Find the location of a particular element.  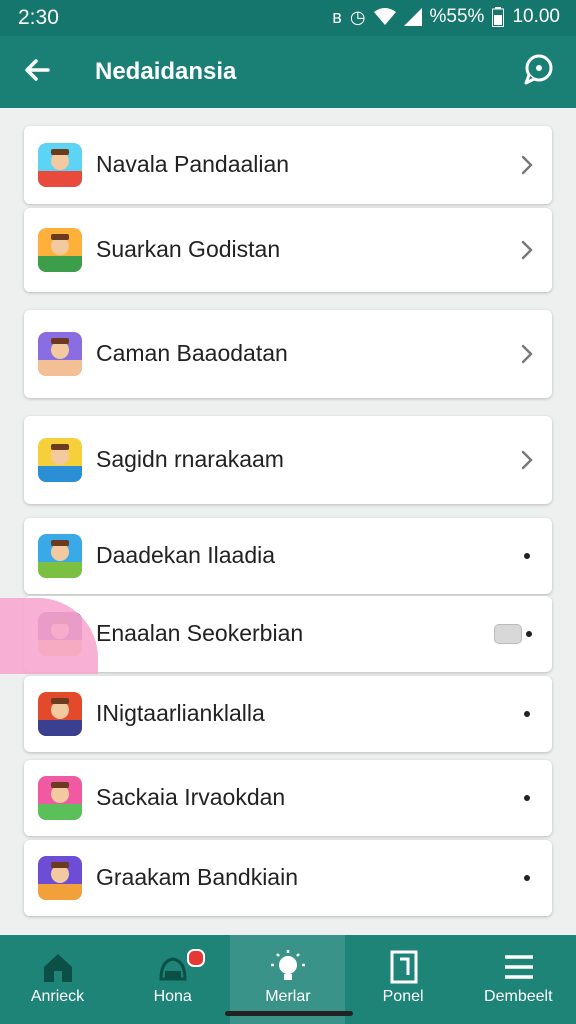

menu-icon is located at coordinates (518, 967).